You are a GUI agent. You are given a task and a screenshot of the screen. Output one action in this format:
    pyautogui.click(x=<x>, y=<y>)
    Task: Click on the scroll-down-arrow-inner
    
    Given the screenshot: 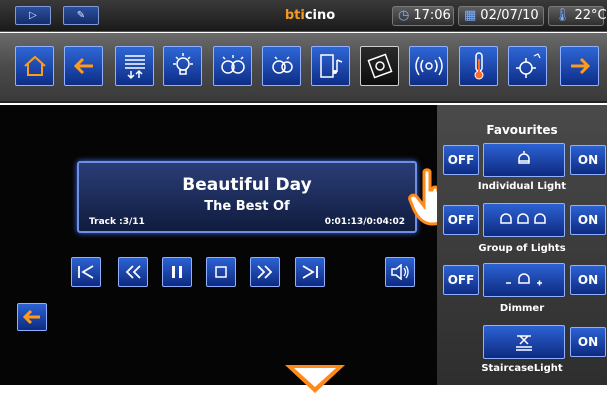 What is the action you would take?
    pyautogui.click(x=315, y=377)
    